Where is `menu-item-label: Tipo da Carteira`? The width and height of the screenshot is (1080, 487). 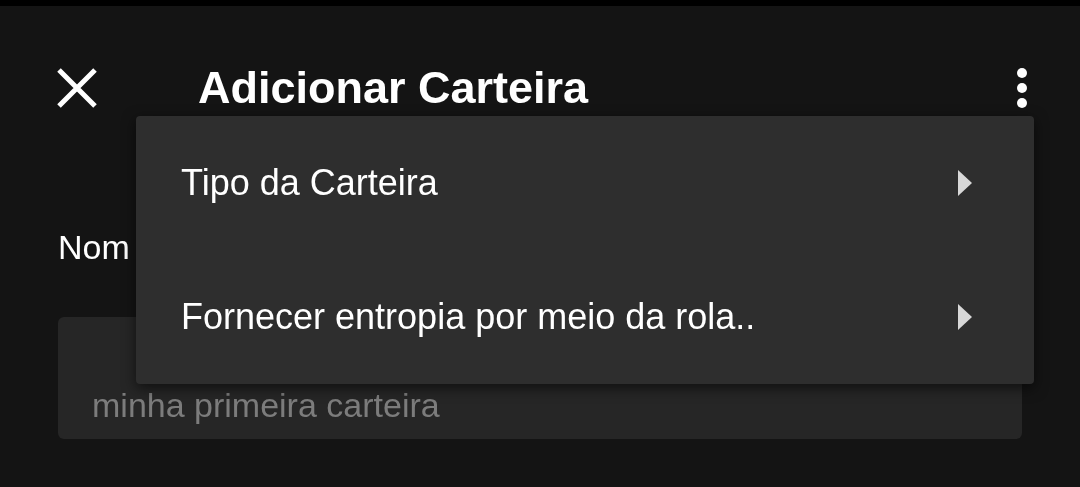
menu-item-label: Tipo da Carteira is located at coordinates (310, 183).